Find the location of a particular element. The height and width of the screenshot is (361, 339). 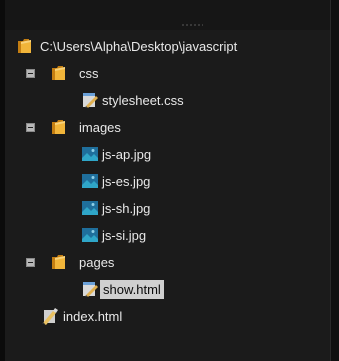

tree-folder-label: pages is located at coordinates (97, 262).